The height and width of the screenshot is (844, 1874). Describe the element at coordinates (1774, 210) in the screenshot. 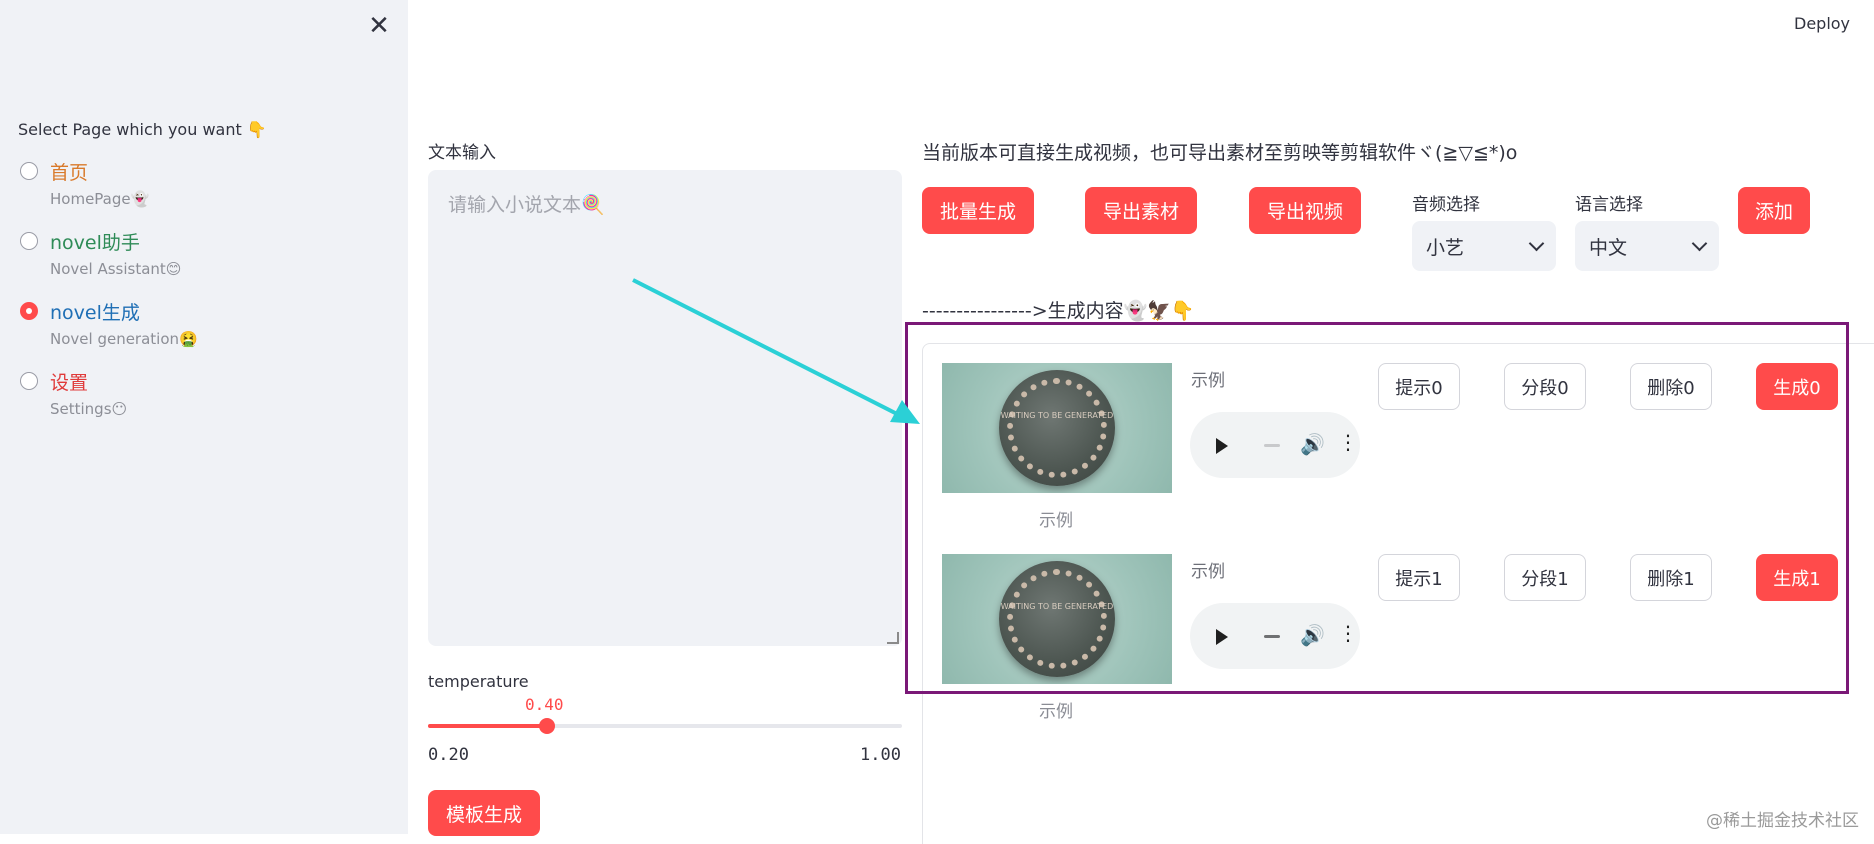

I see `add-button: 添加` at that location.